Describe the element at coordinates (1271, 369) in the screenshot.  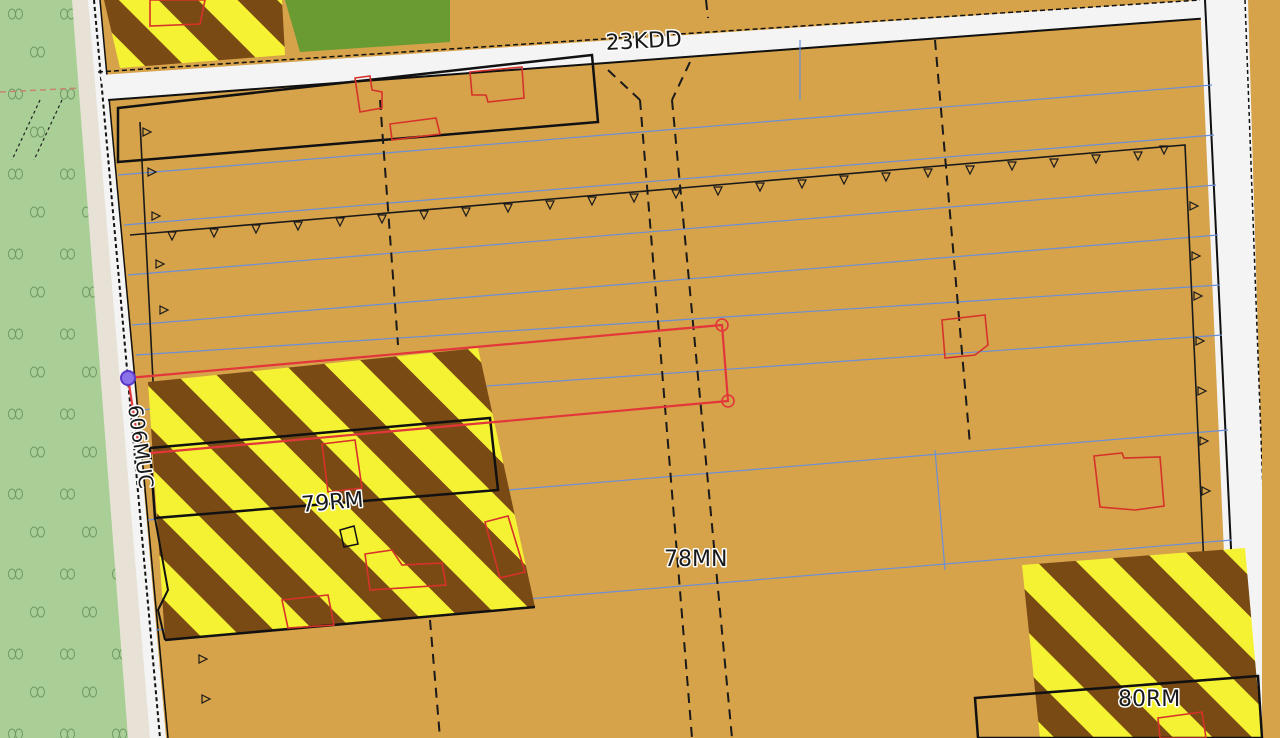
I see `right-margin-strip` at that location.